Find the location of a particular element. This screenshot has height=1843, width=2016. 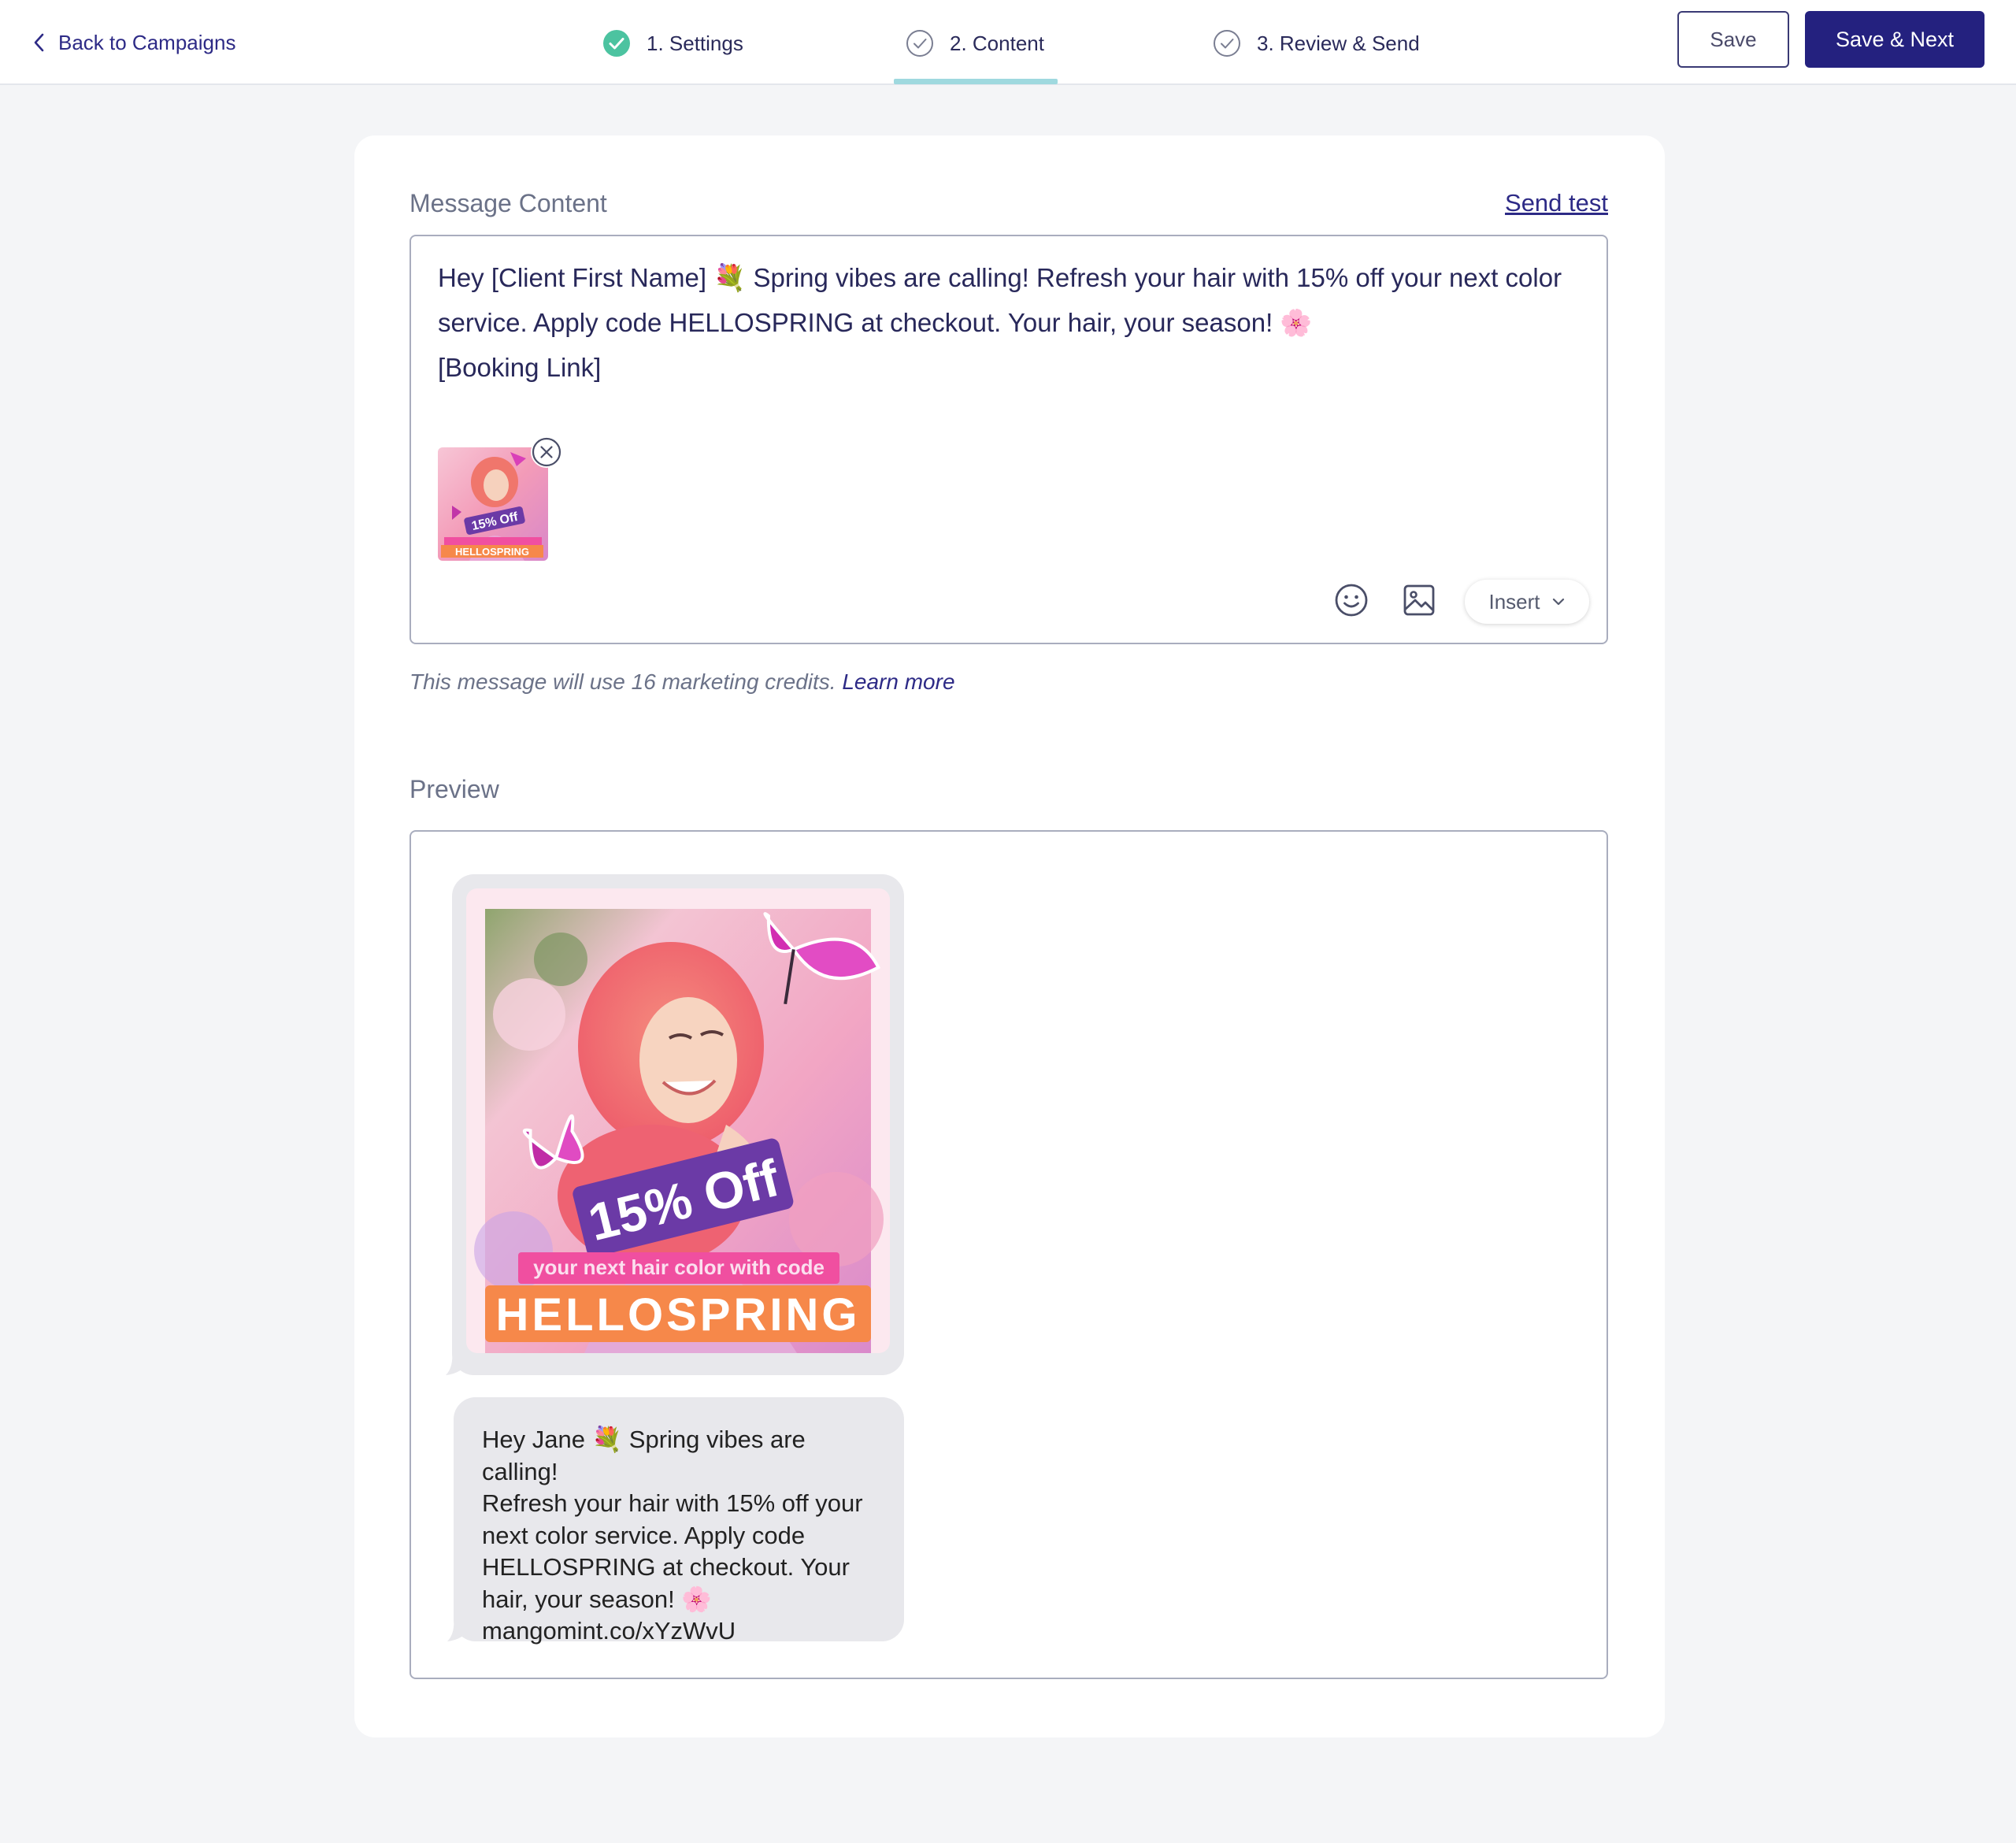

step-settings: 1. Settings is located at coordinates (672, 43).